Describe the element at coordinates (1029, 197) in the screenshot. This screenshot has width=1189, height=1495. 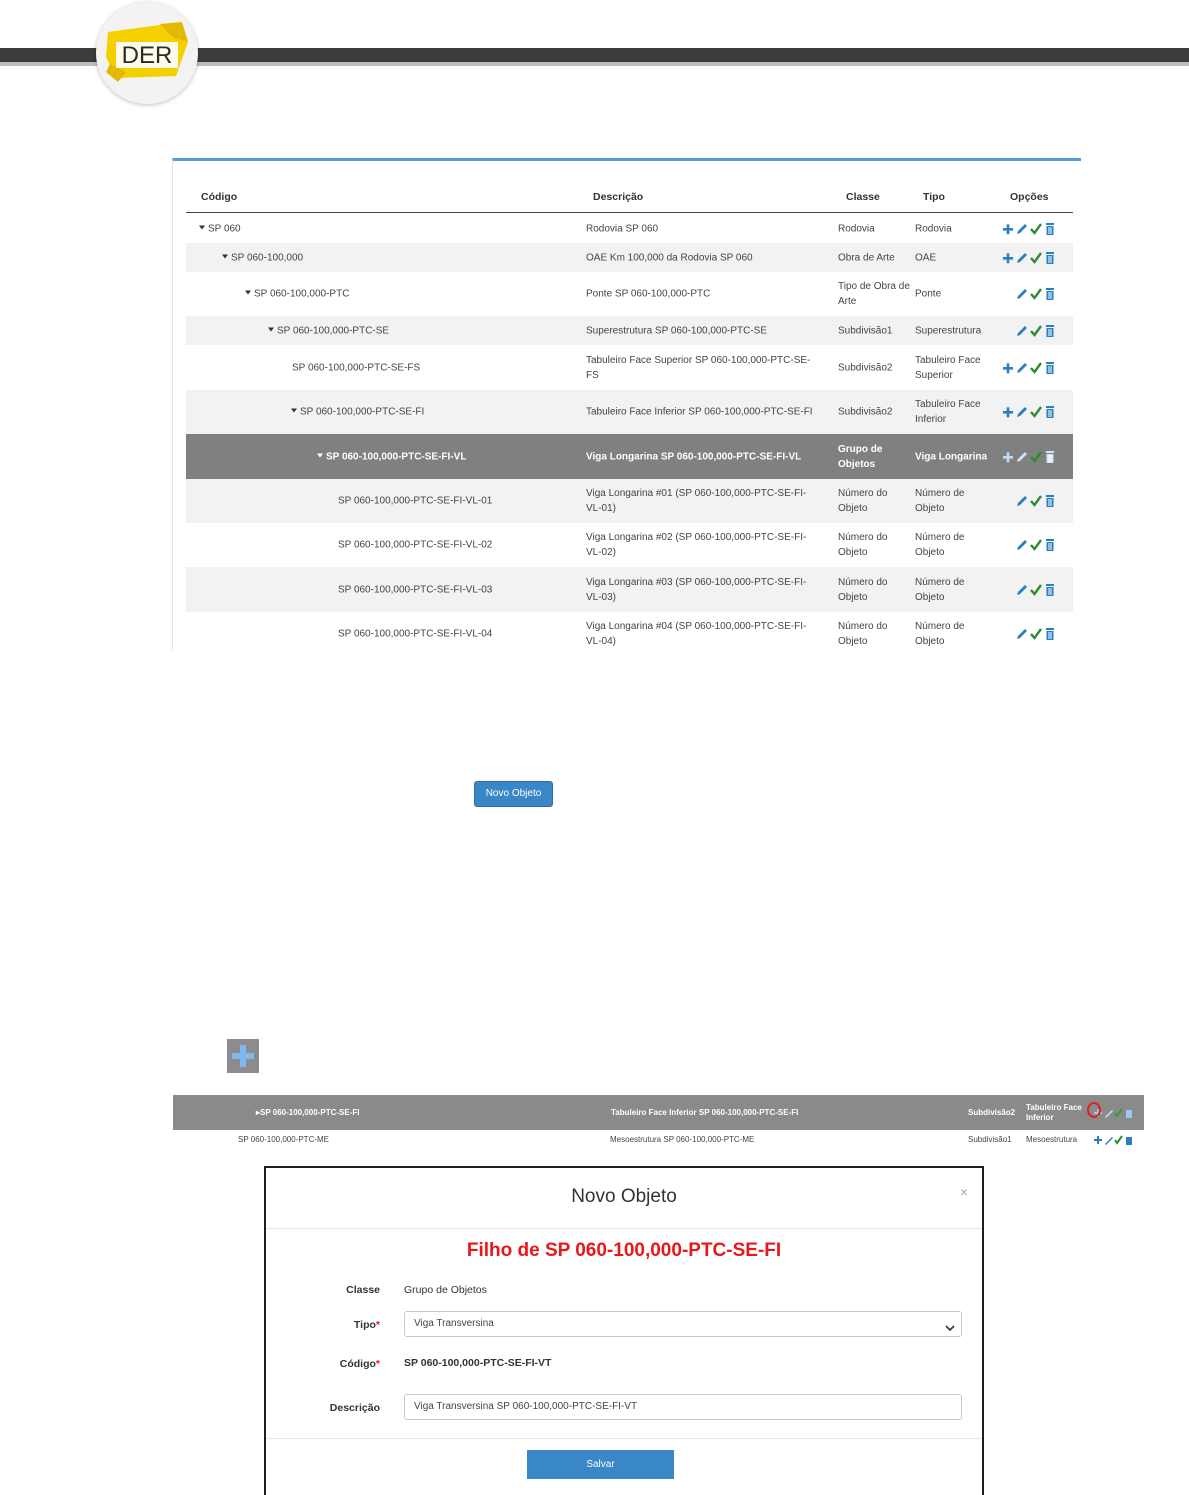
I see `col-opcoes: Opções` at that location.